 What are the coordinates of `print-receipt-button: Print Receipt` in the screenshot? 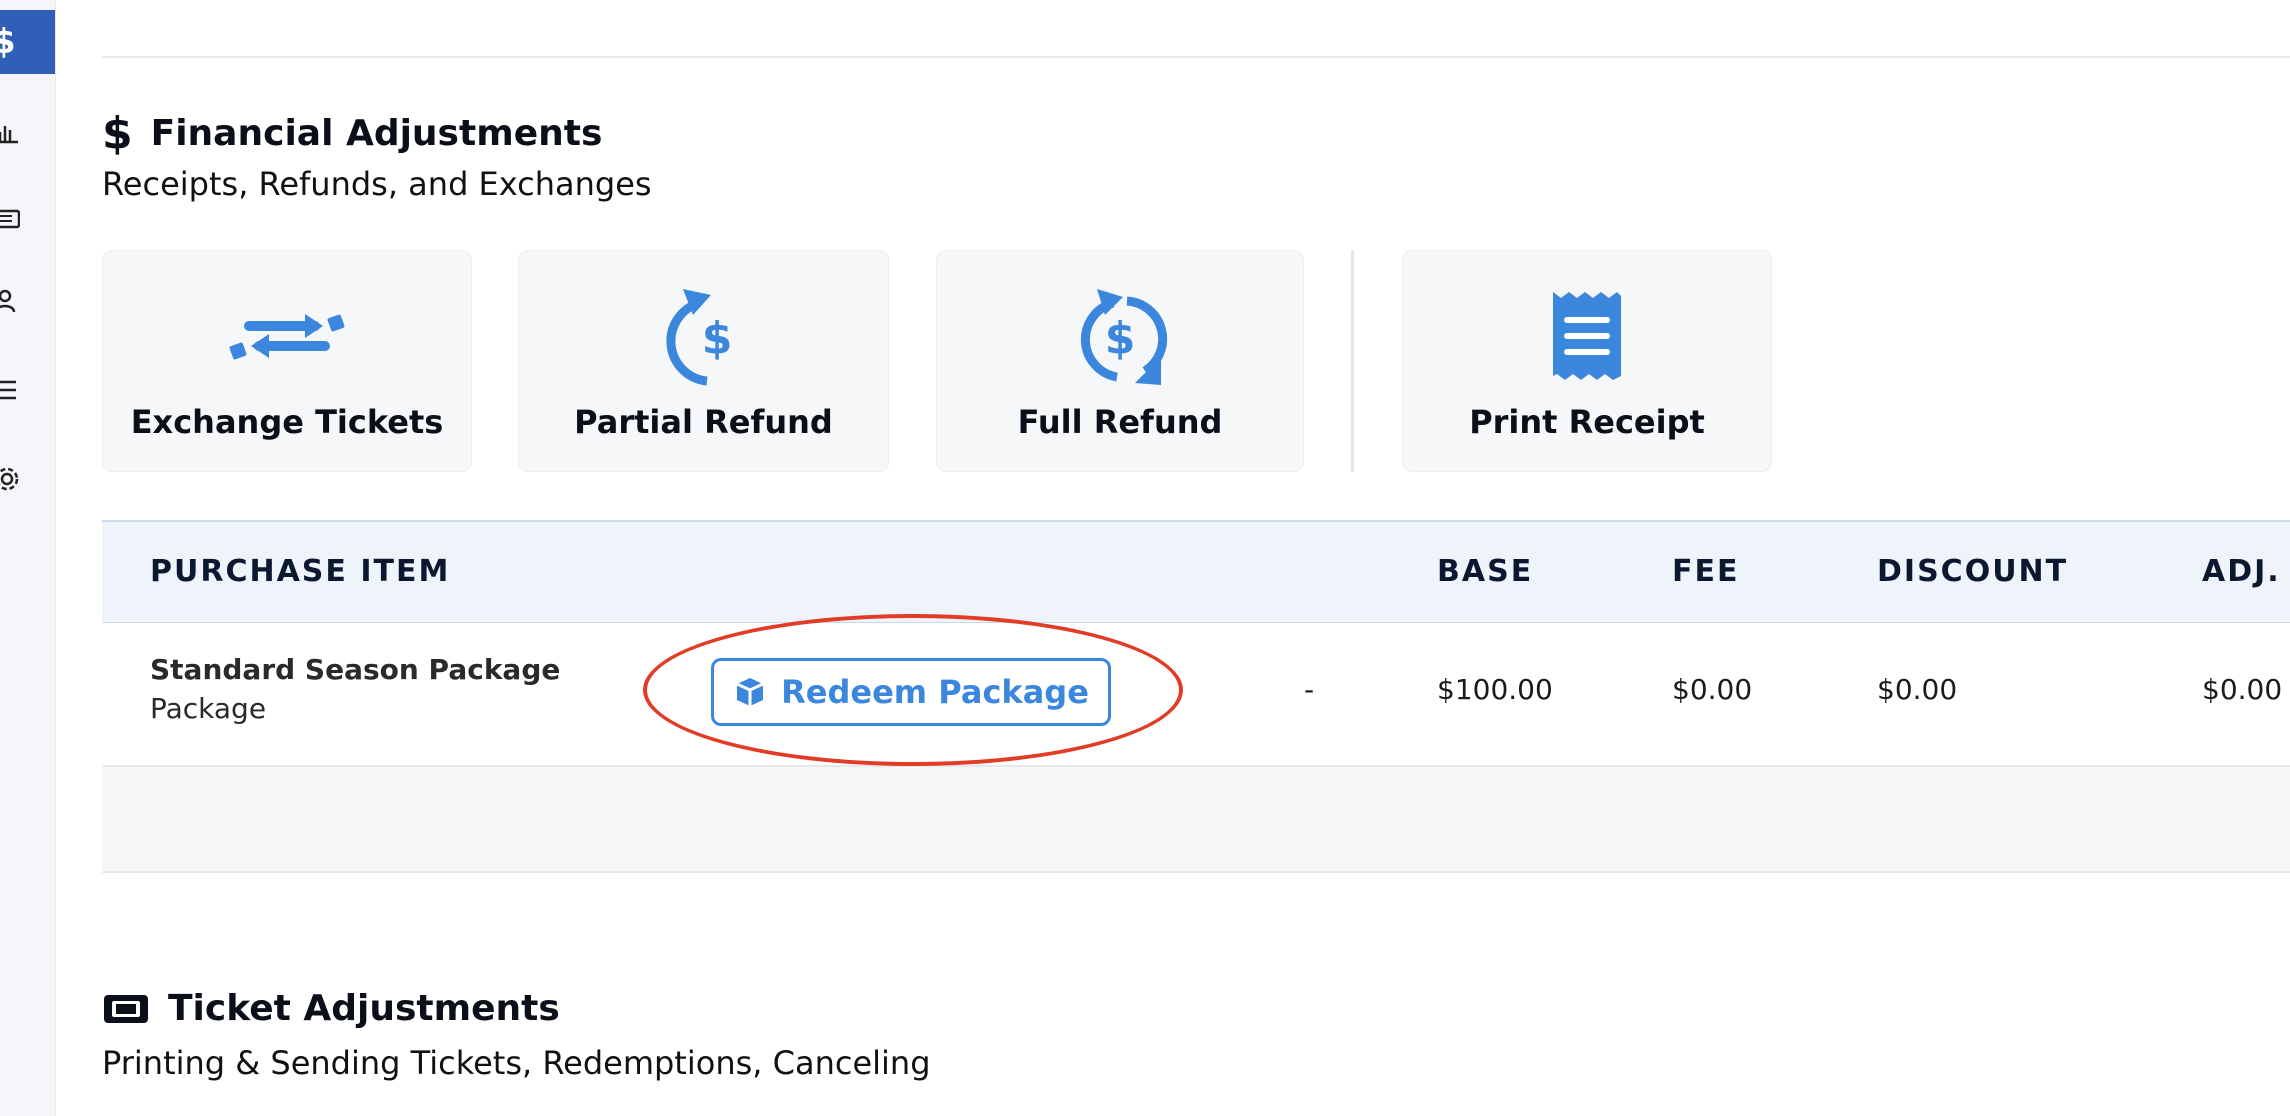 It's located at (1587, 361).